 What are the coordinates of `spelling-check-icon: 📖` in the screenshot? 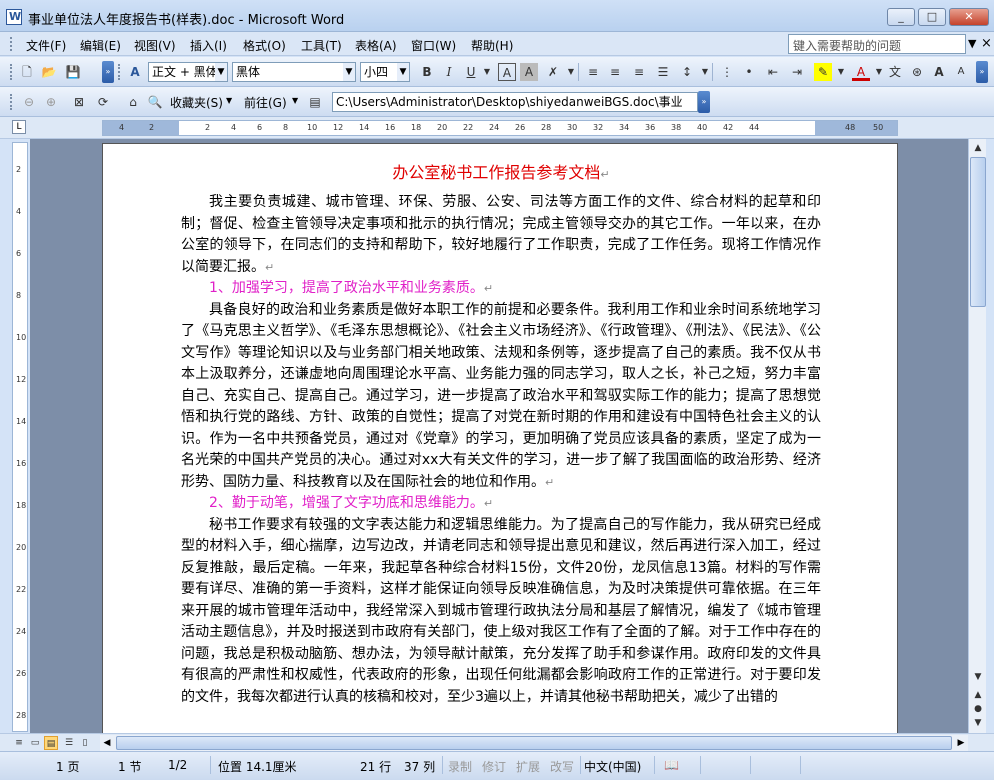 It's located at (671, 765).